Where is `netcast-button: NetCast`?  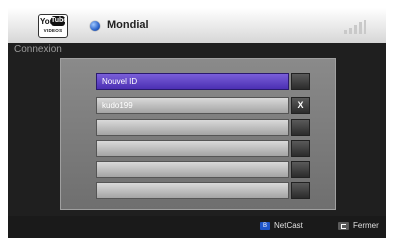 netcast-button: NetCast is located at coordinates (288, 225).